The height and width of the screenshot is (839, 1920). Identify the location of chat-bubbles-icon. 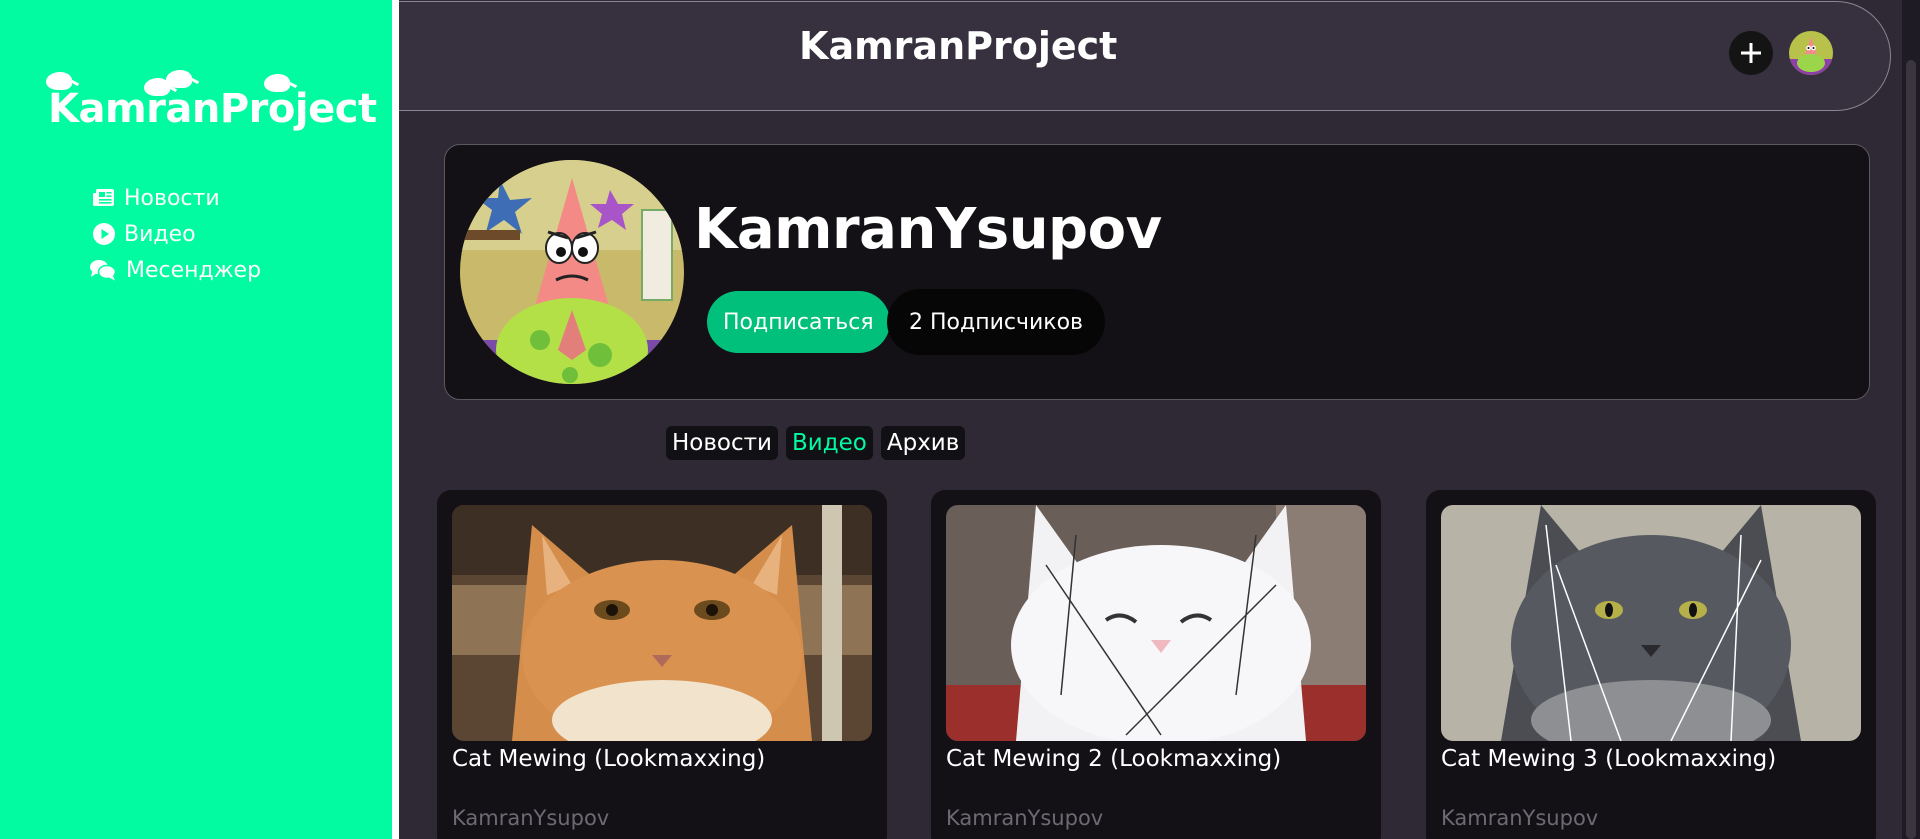
(103, 270).